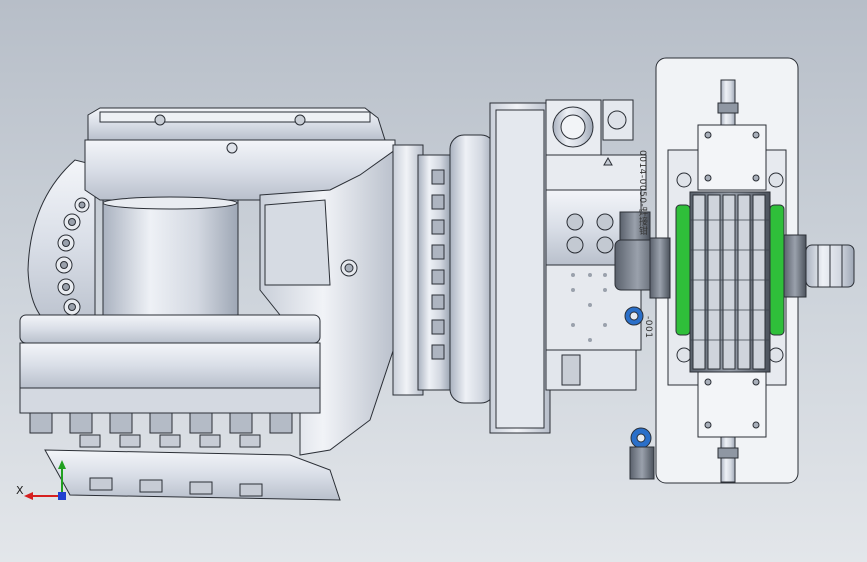 The height and width of the screenshot is (562, 867). Describe the element at coordinates (444, 269) in the screenshot. I see `rotary-flange` at that location.